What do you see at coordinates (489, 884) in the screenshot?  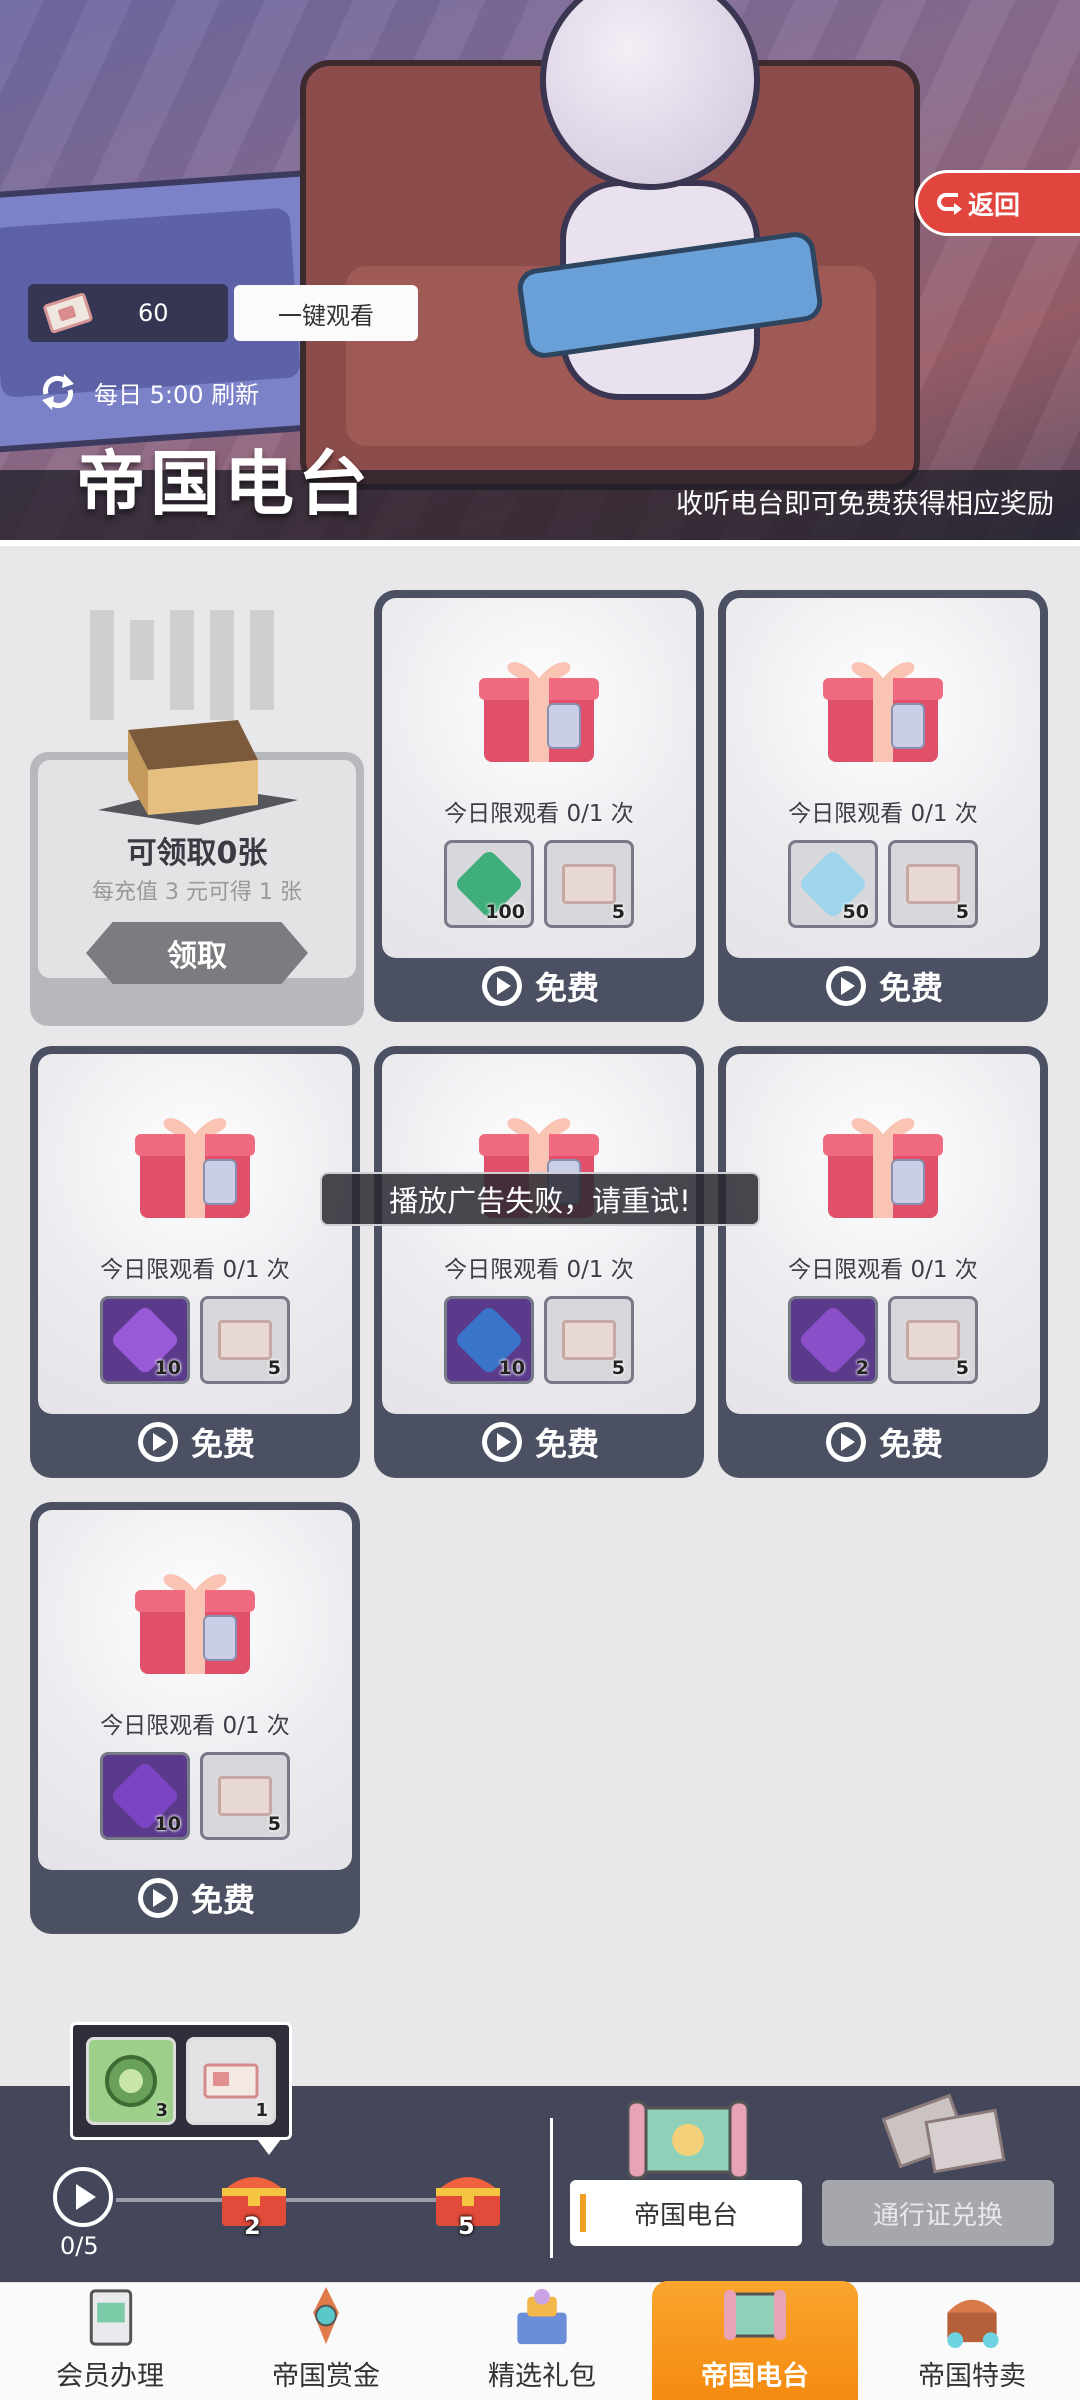 I see `reward-item: 100` at bounding box center [489, 884].